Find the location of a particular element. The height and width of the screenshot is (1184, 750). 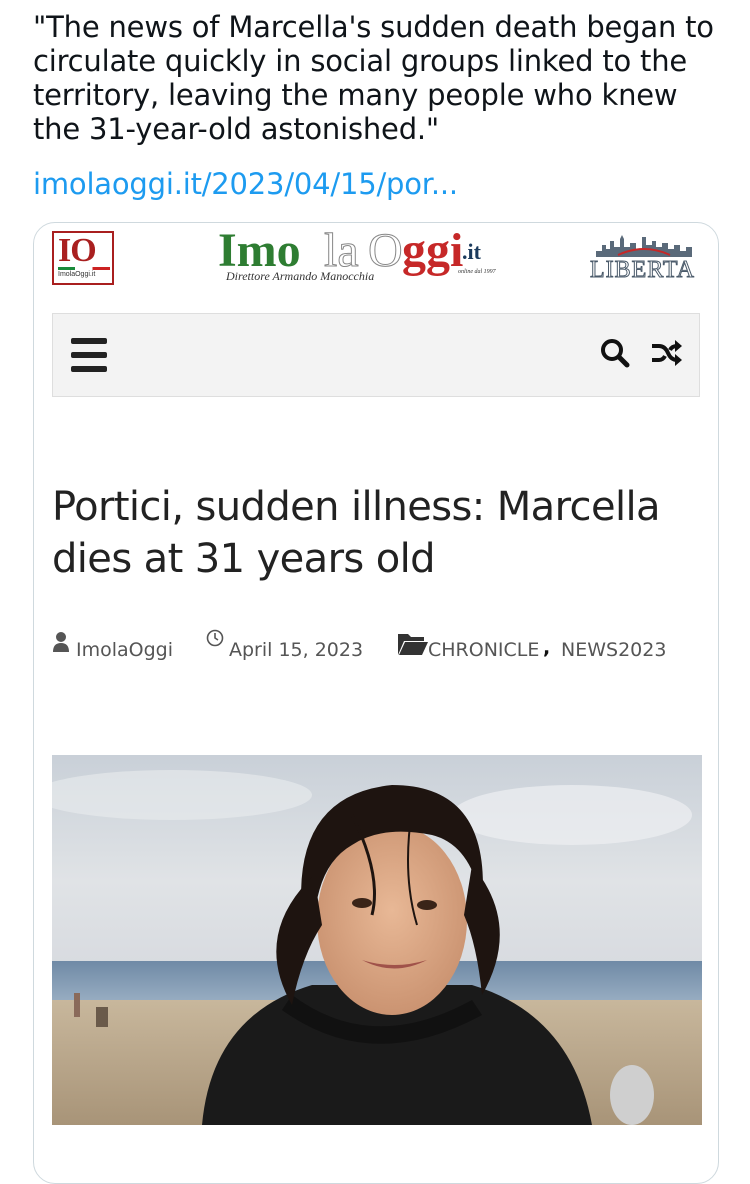

flag-stripe is located at coordinates (84, 268).